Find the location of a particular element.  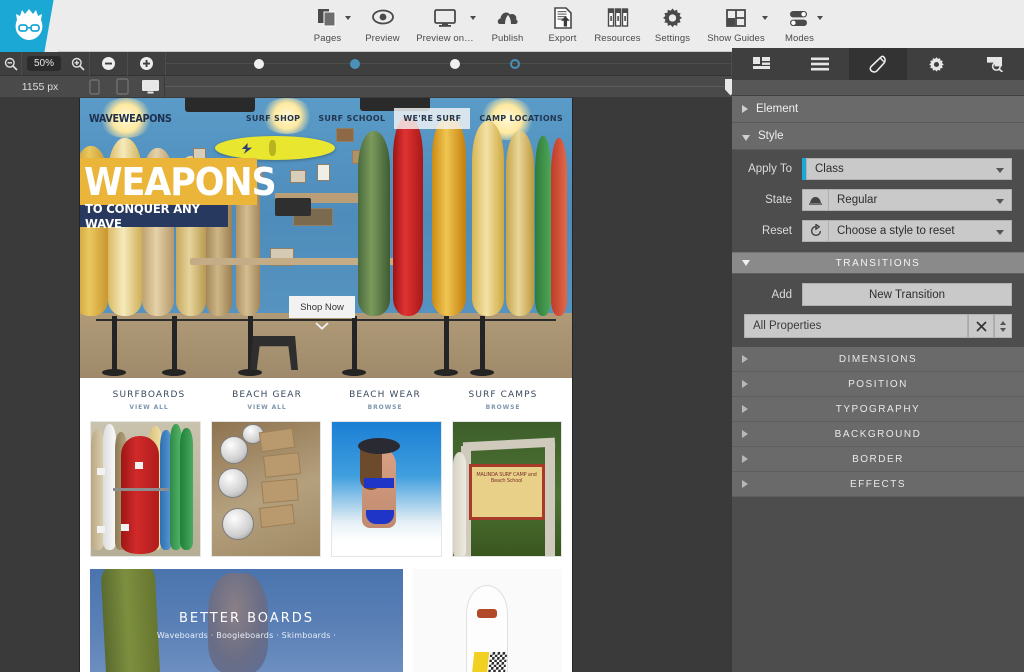

toggles-icon is located at coordinates (800, 18).